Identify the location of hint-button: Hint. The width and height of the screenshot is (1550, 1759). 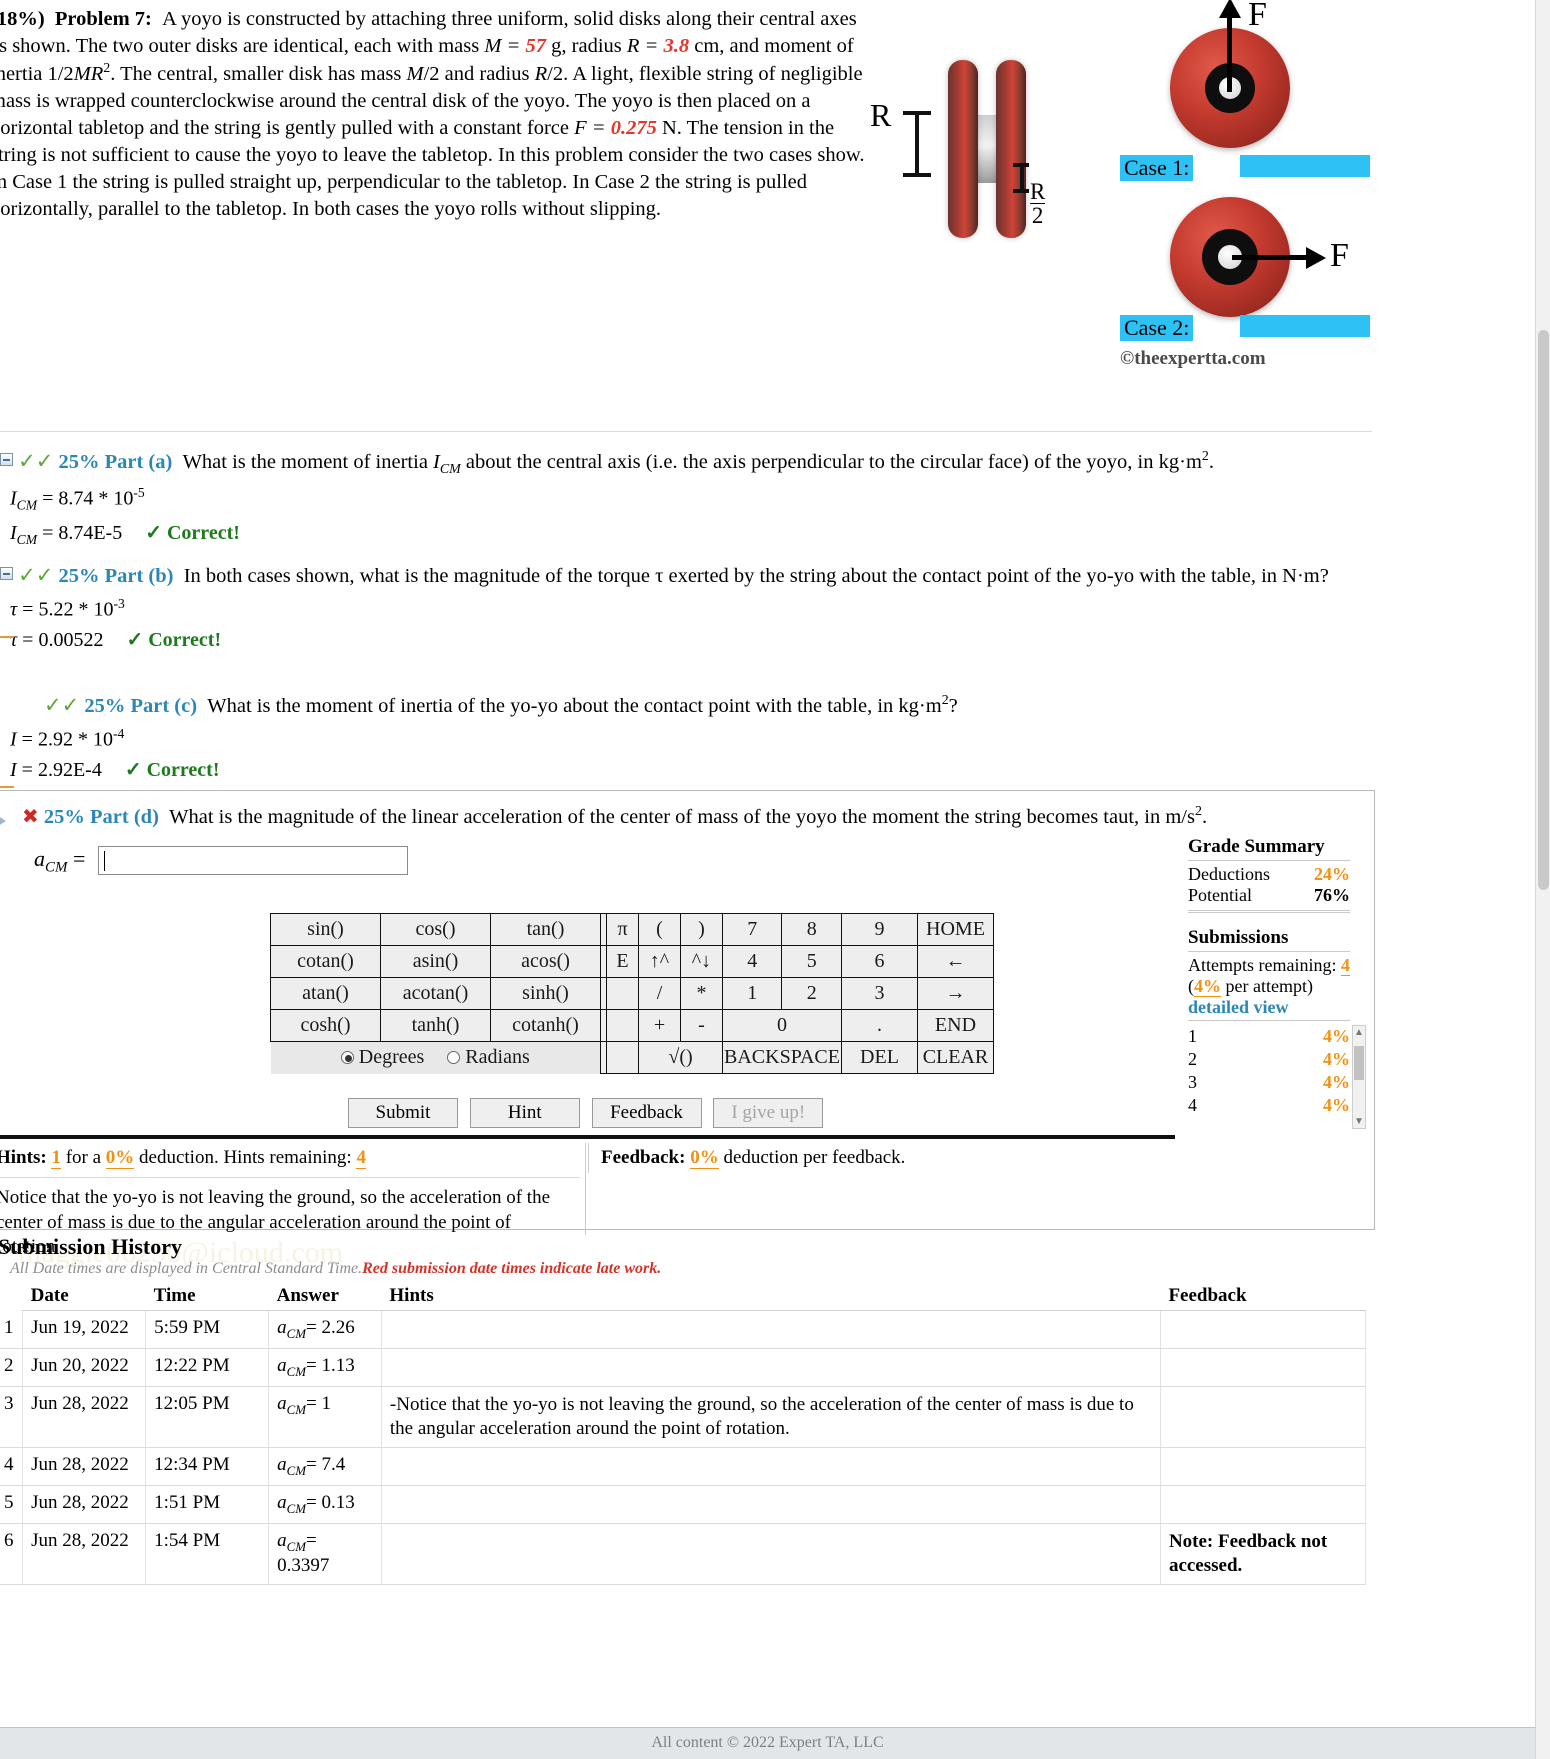
(524, 1113).